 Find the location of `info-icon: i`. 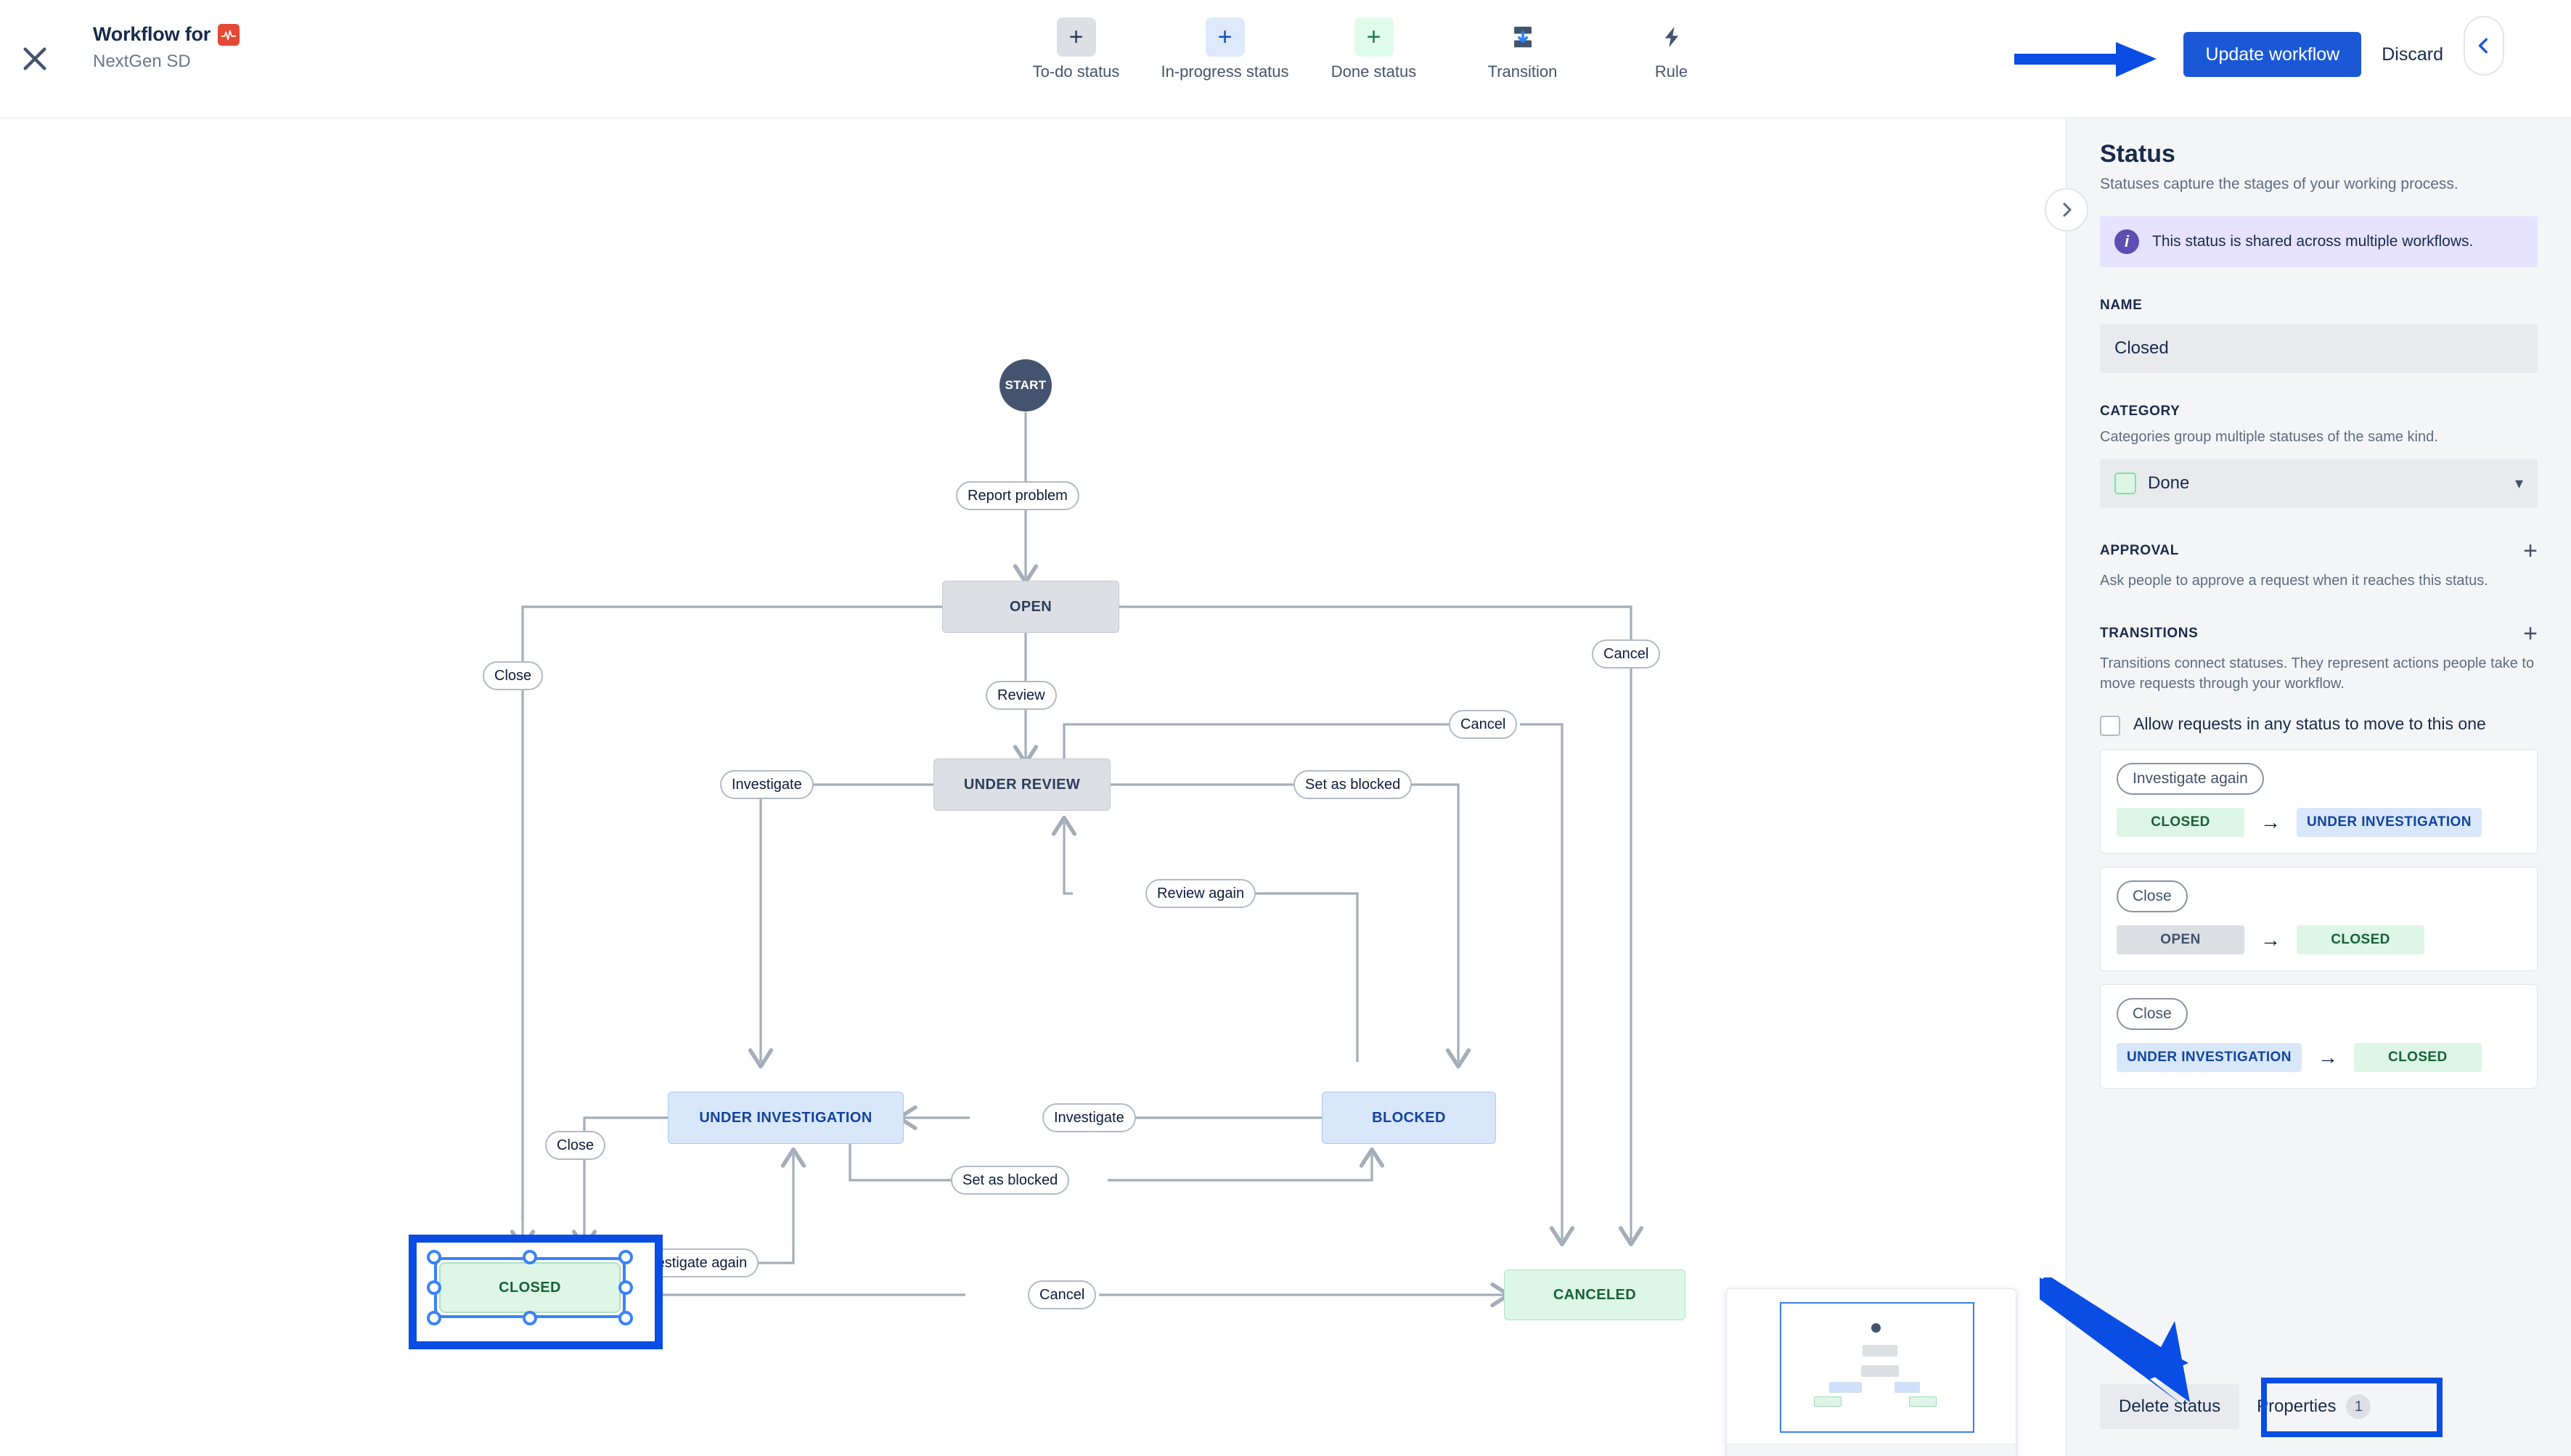

info-icon: i is located at coordinates (2126, 241).